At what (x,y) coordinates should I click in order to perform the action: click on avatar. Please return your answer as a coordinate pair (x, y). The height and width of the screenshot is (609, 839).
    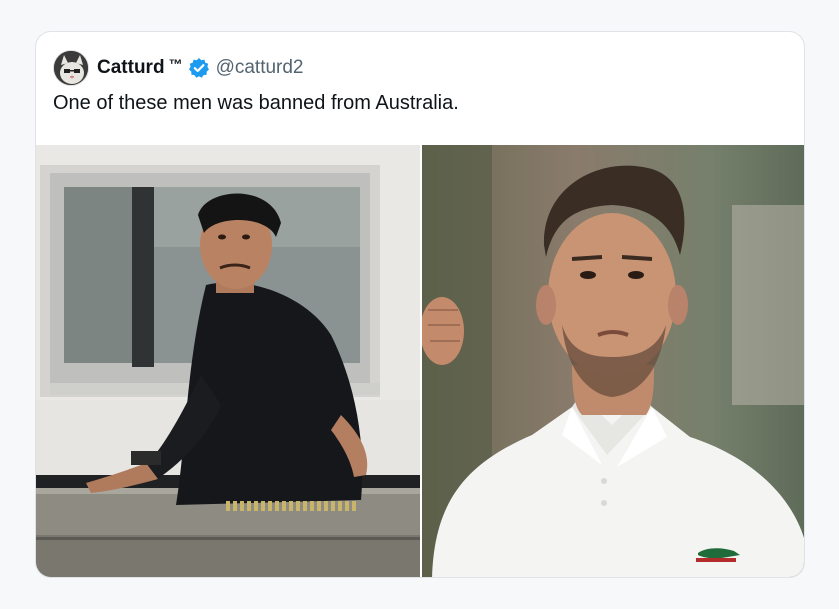
    Looking at the image, I should click on (71, 68).